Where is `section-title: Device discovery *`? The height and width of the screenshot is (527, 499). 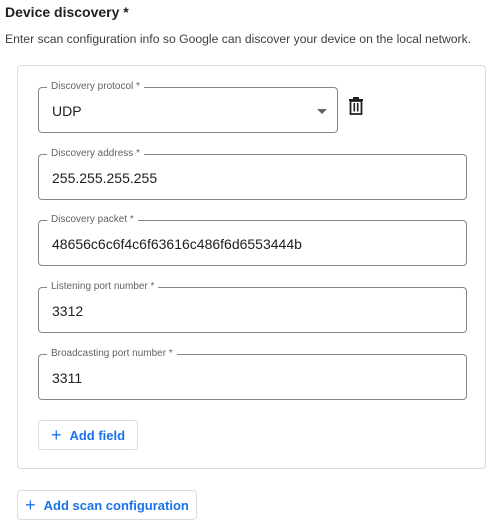
section-title: Device discovery * is located at coordinates (67, 12).